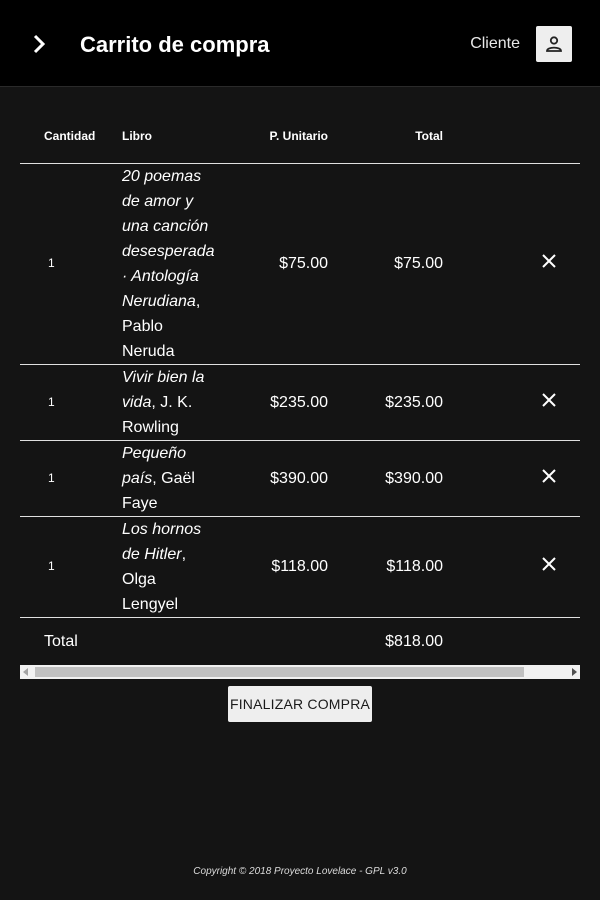  I want to click on total-actions-spacer, so click(511, 641).